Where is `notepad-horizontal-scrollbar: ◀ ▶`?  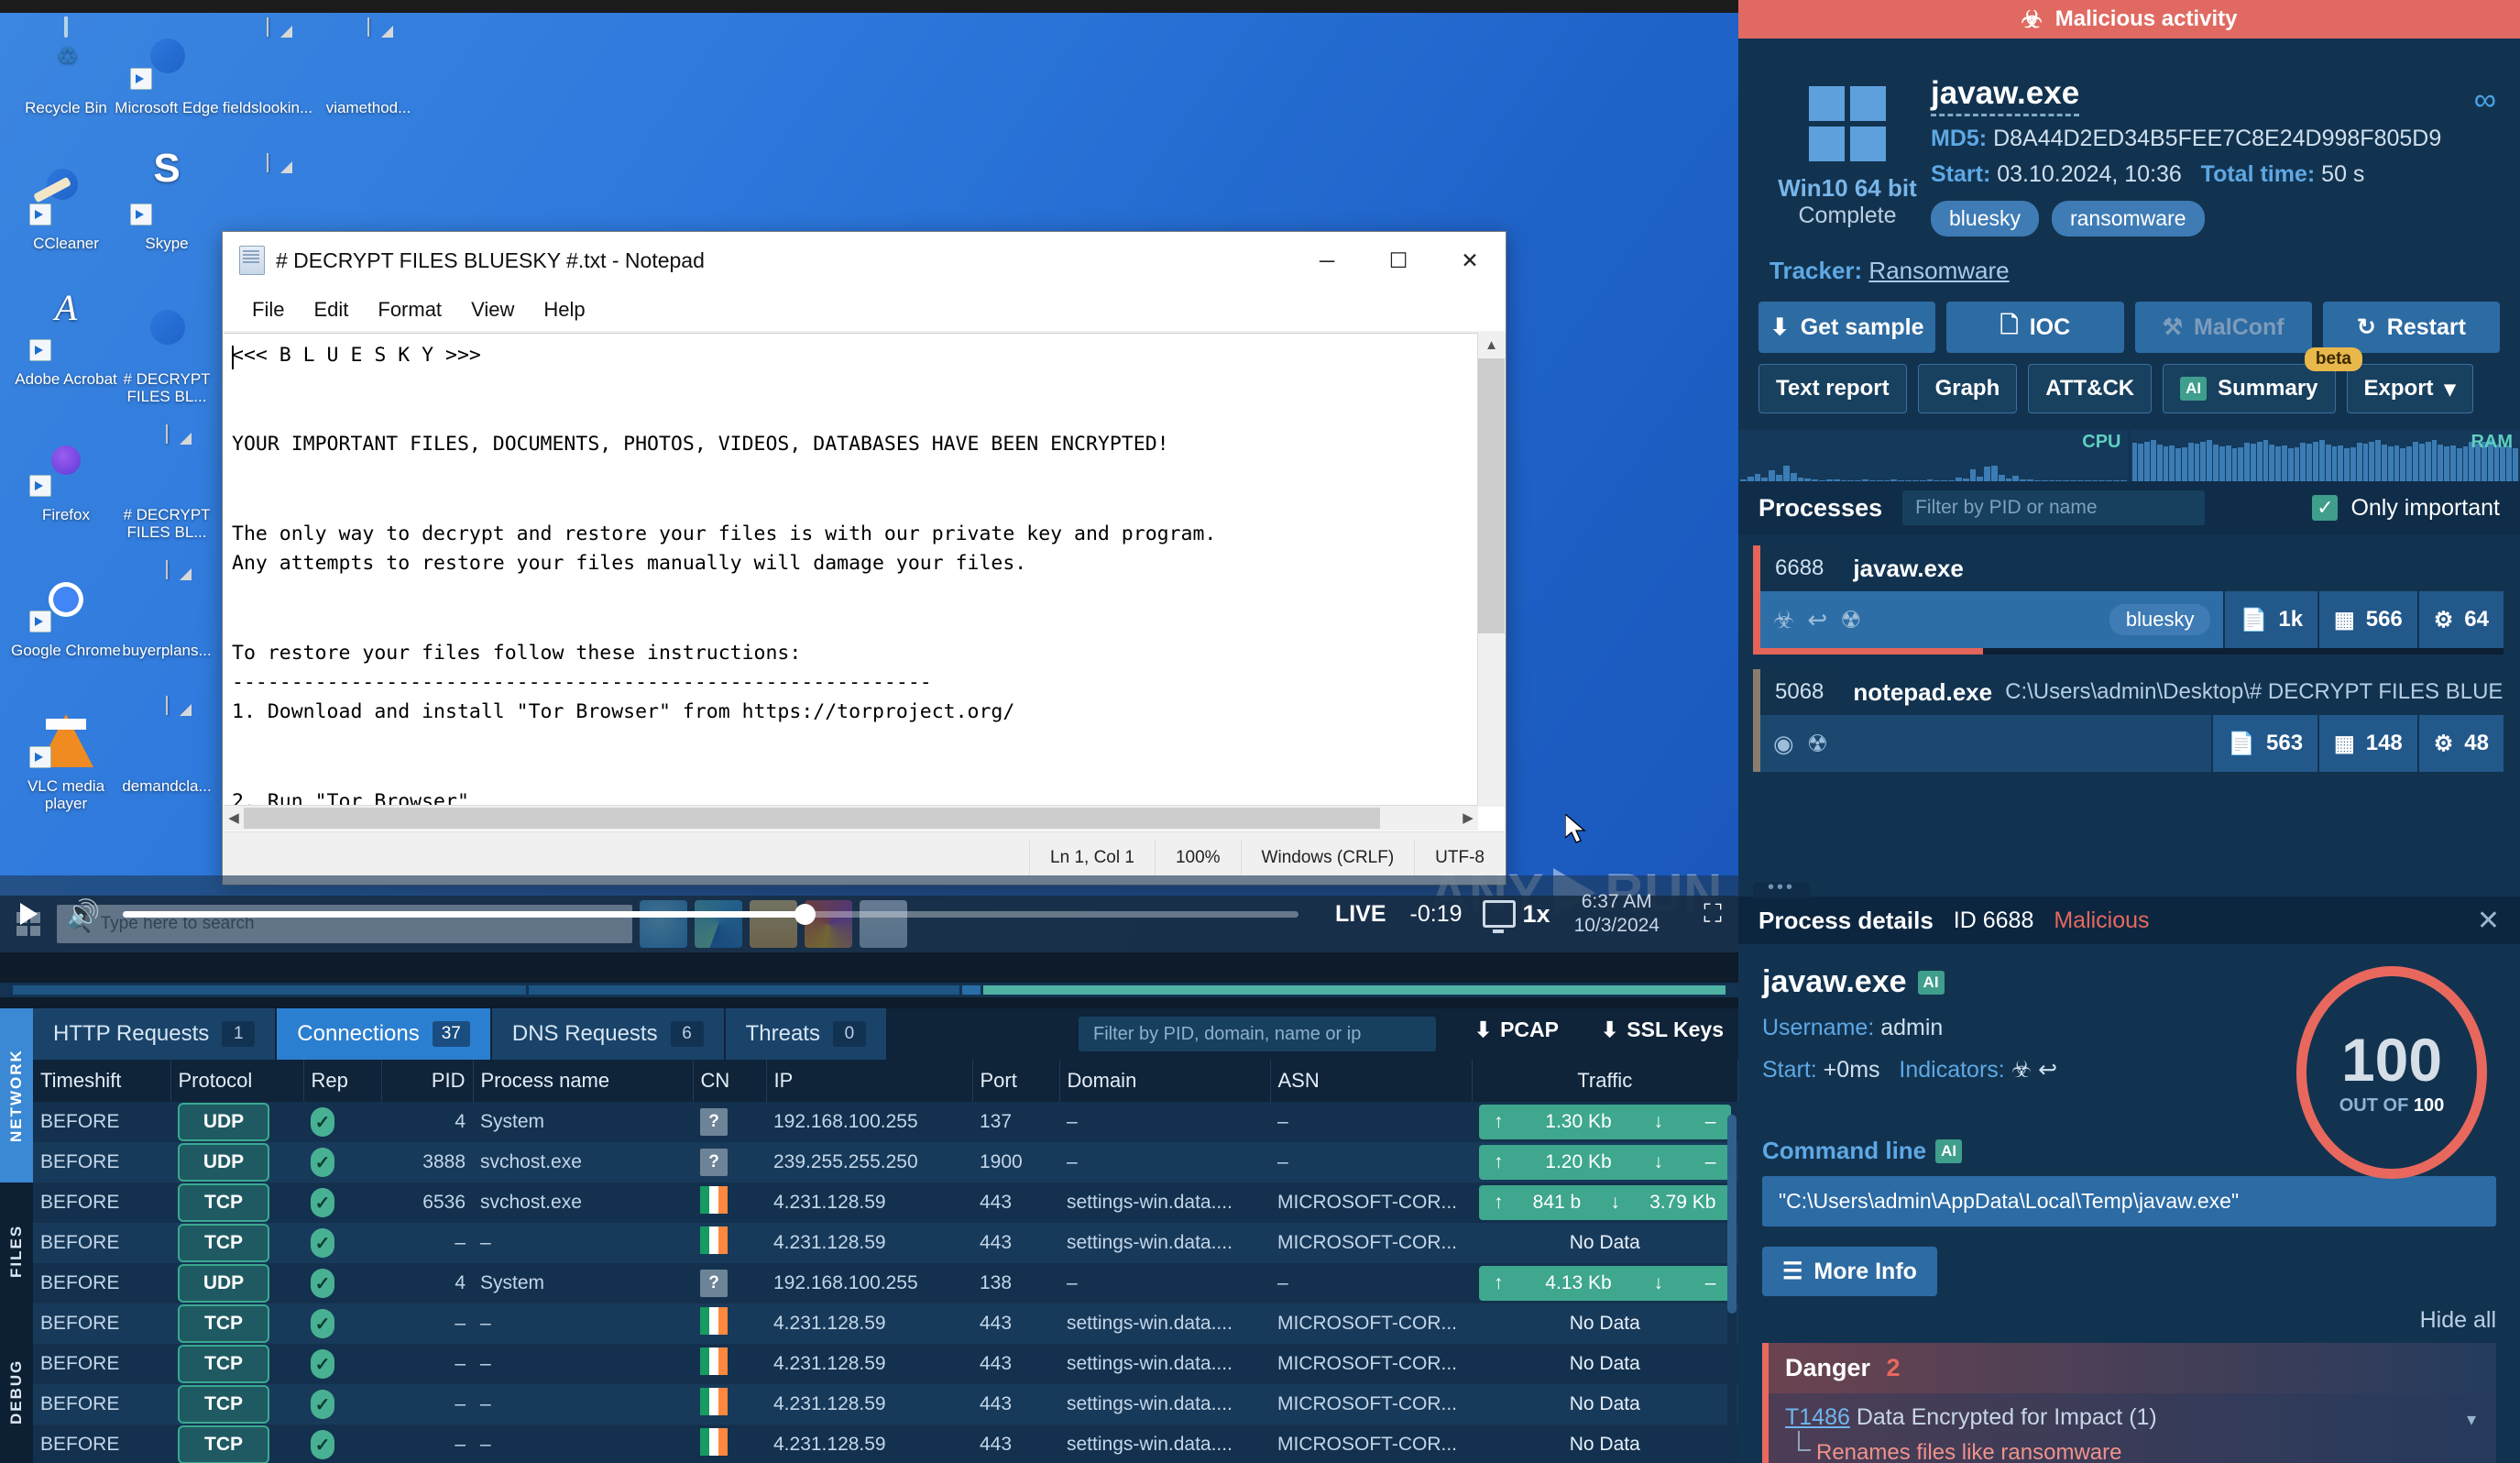 notepad-horizontal-scrollbar: ◀ ▶ is located at coordinates (851, 817).